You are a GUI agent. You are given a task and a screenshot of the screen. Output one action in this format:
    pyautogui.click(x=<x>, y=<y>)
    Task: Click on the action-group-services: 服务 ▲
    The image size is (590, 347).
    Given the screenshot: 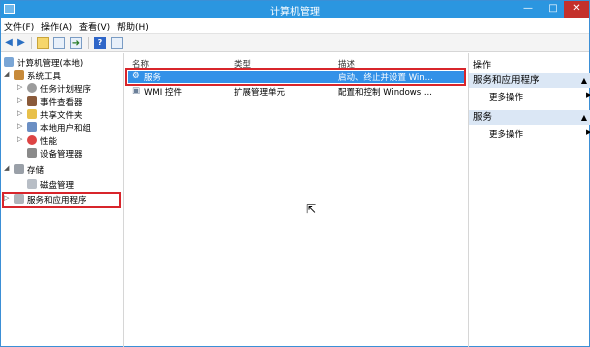 What is the action you would take?
    pyautogui.click(x=529, y=117)
    